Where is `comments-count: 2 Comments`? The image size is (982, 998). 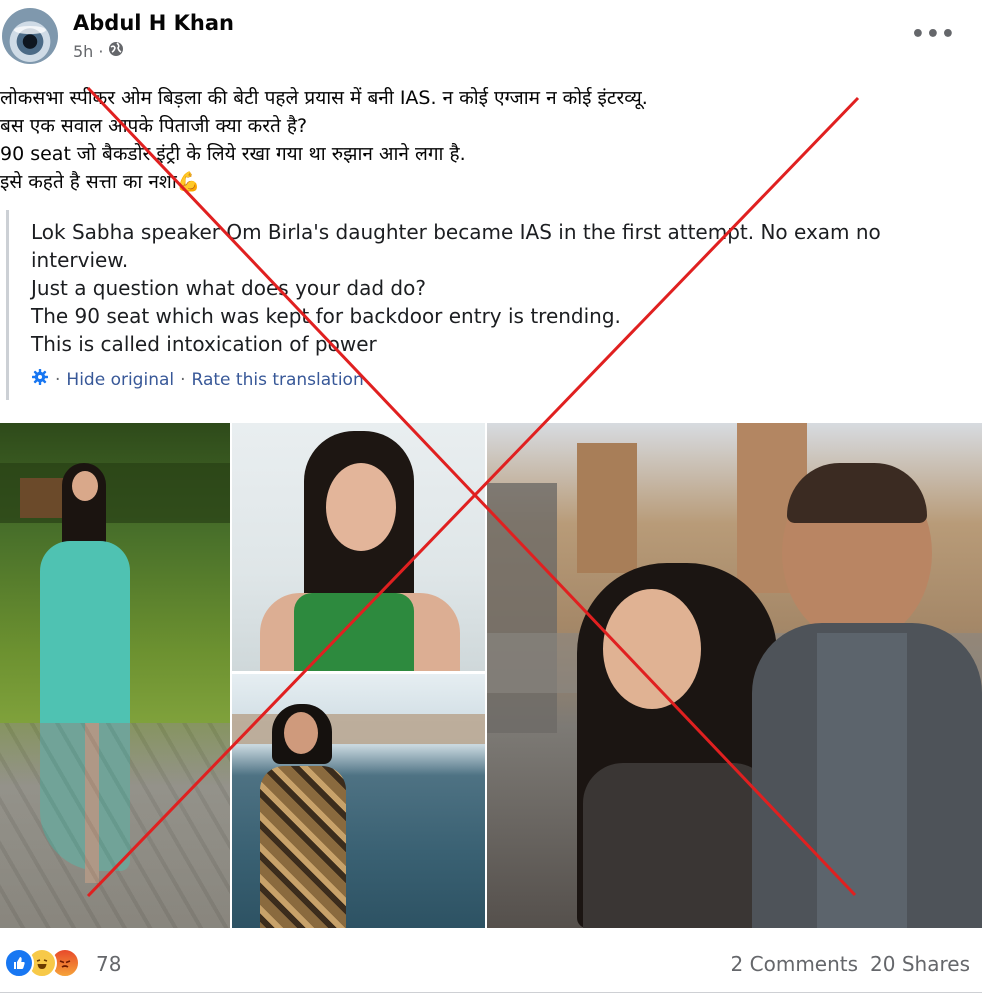
comments-count: 2 Comments is located at coordinates (795, 964).